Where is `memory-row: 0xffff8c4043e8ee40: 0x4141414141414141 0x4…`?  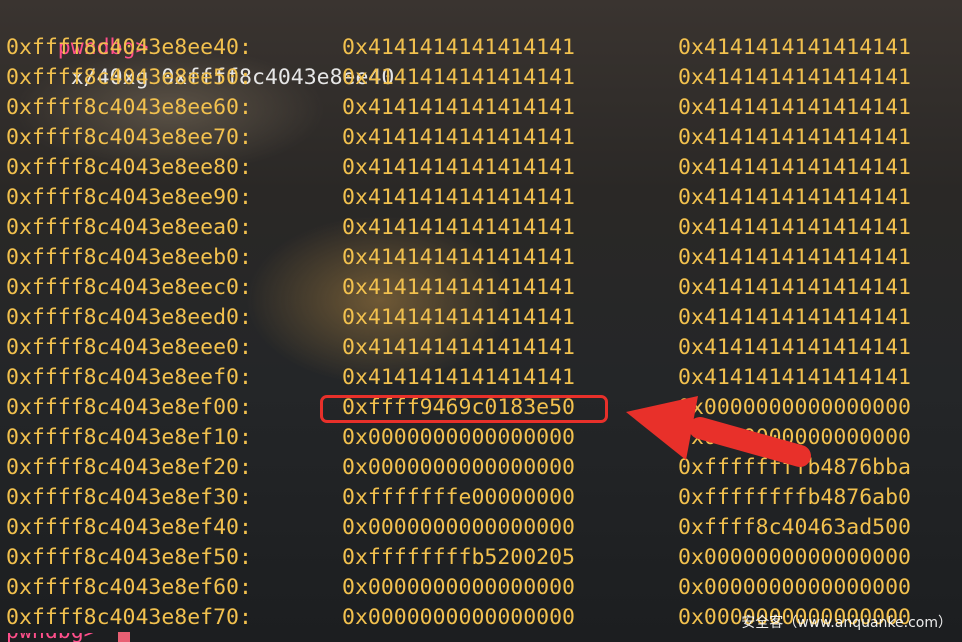 memory-row: 0xffff8c4043e8ee40: 0x4141414141414141 0x4… is located at coordinates (476, 48).